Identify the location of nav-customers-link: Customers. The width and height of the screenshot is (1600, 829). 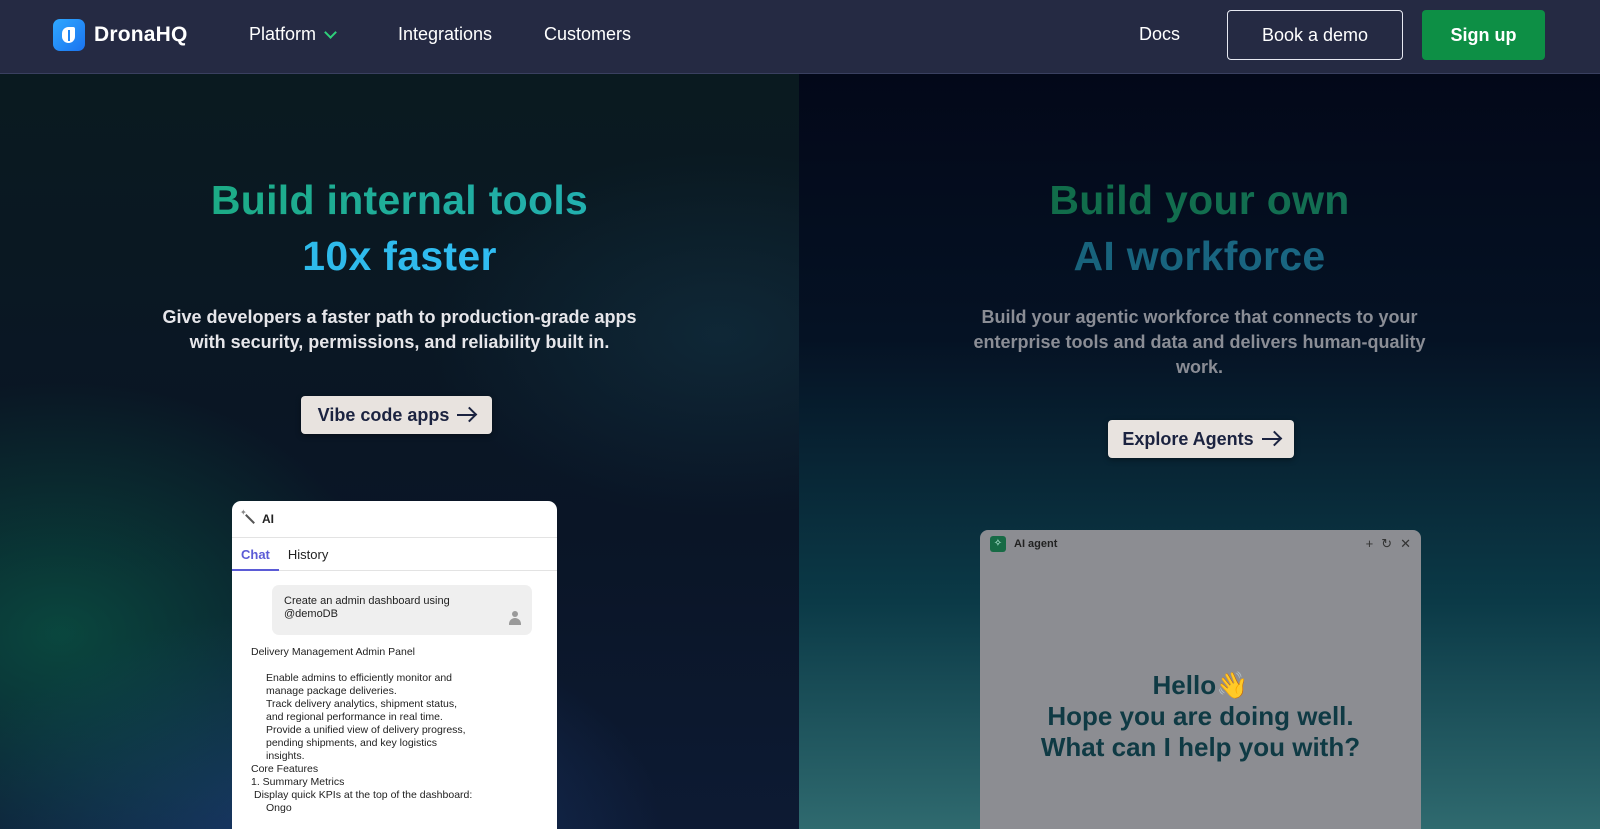
(587, 34).